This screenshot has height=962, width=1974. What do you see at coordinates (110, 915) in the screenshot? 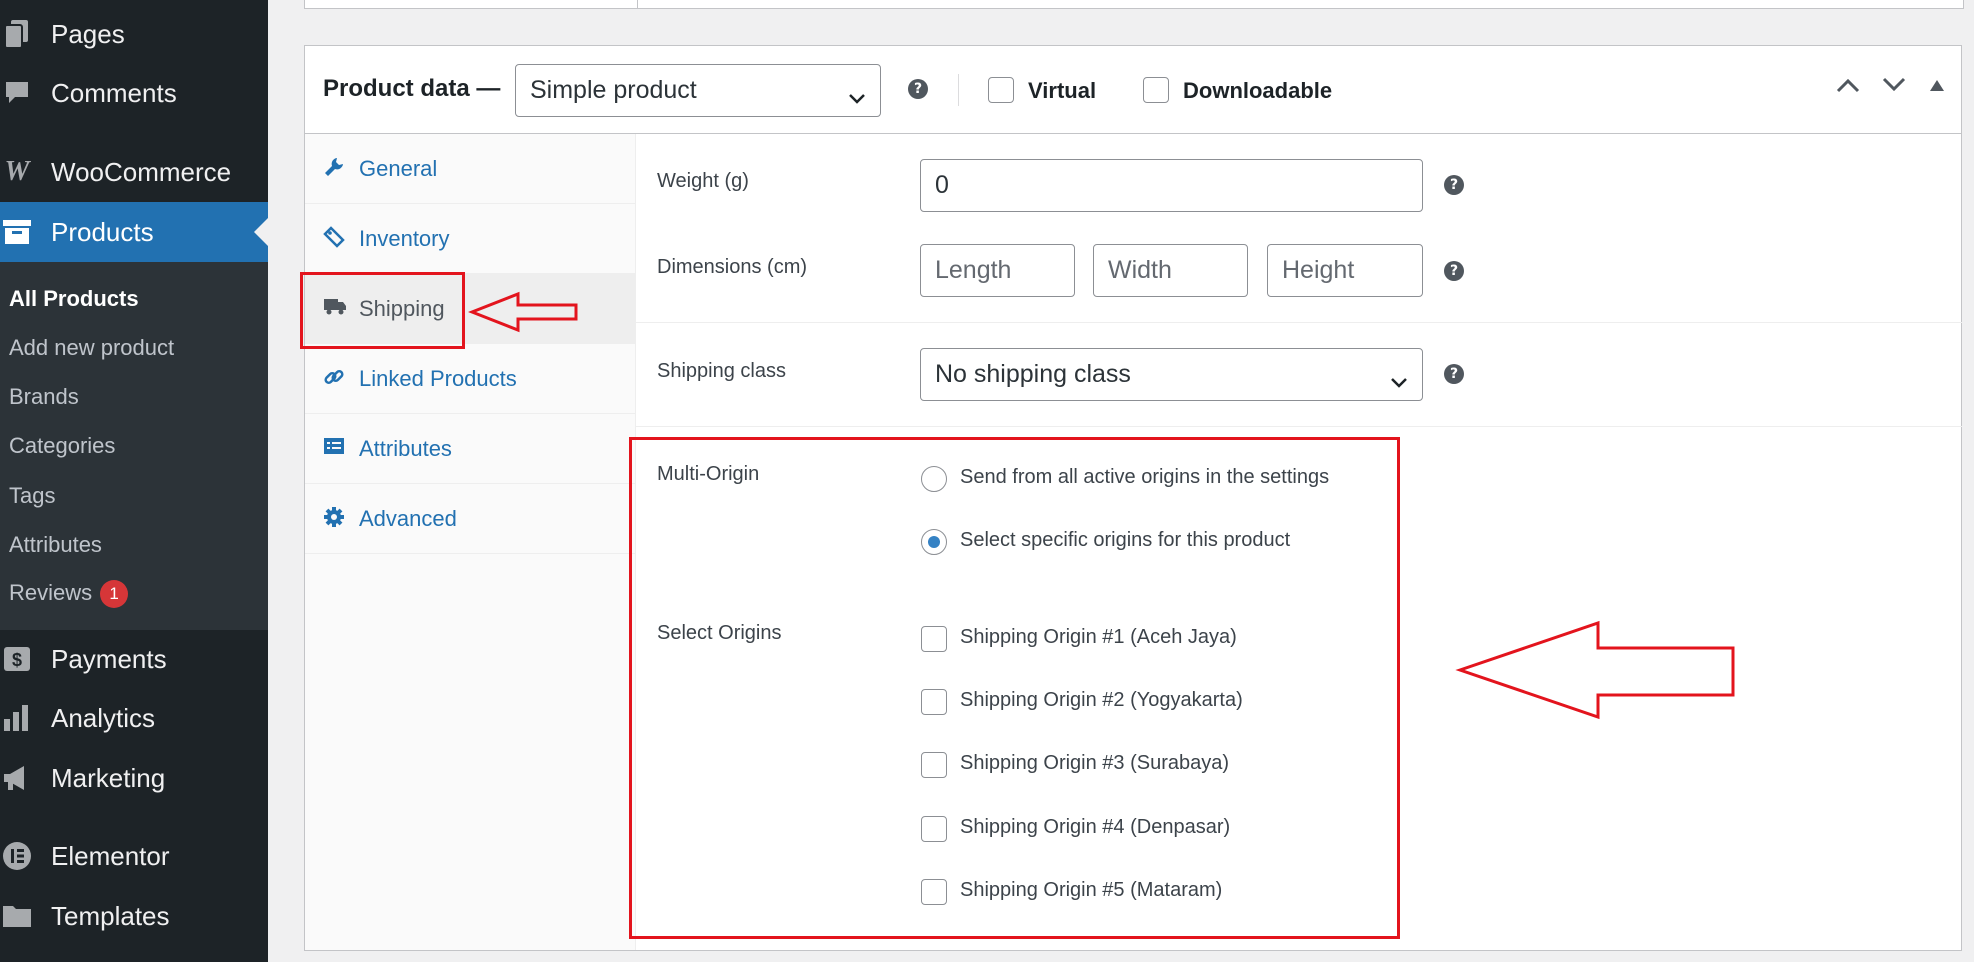
I see `menu-label: Templates` at bounding box center [110, 915].